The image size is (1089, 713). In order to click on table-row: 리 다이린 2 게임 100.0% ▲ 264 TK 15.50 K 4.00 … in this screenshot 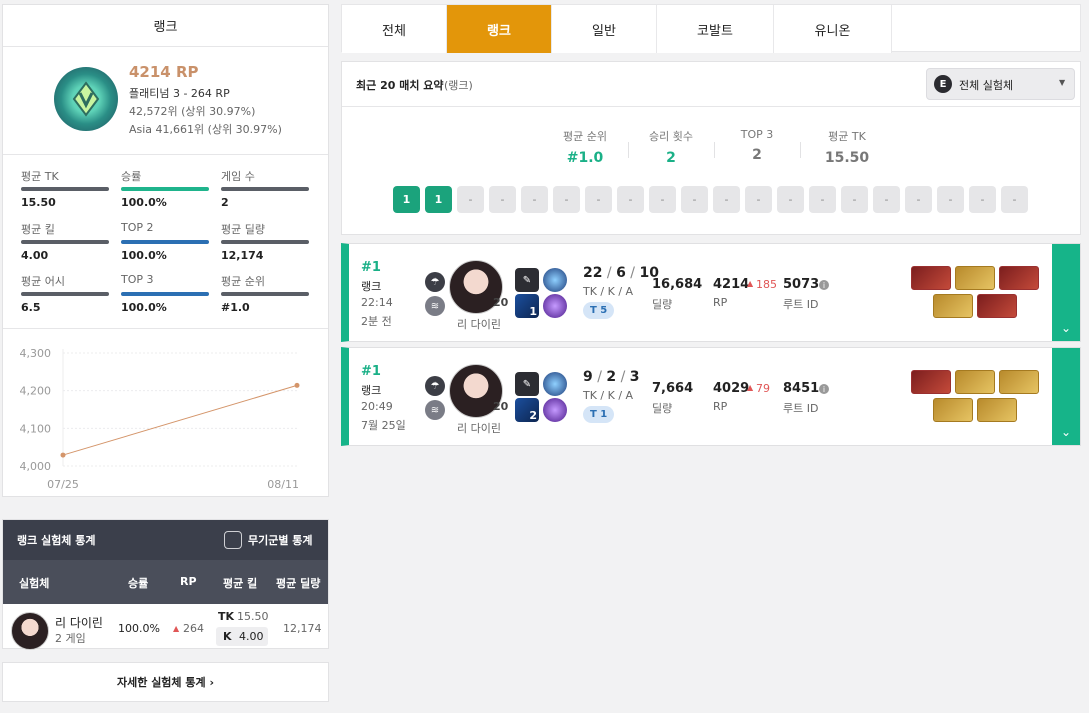, I will do `click(165, 627)`.